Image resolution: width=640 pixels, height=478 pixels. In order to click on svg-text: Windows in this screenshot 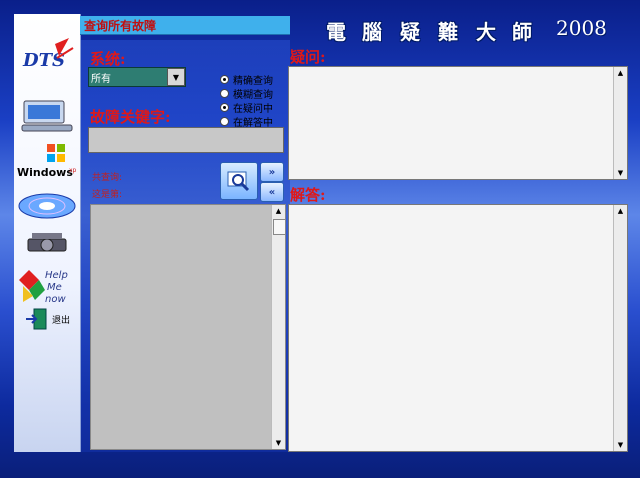, I will do `click(45, 172)`.